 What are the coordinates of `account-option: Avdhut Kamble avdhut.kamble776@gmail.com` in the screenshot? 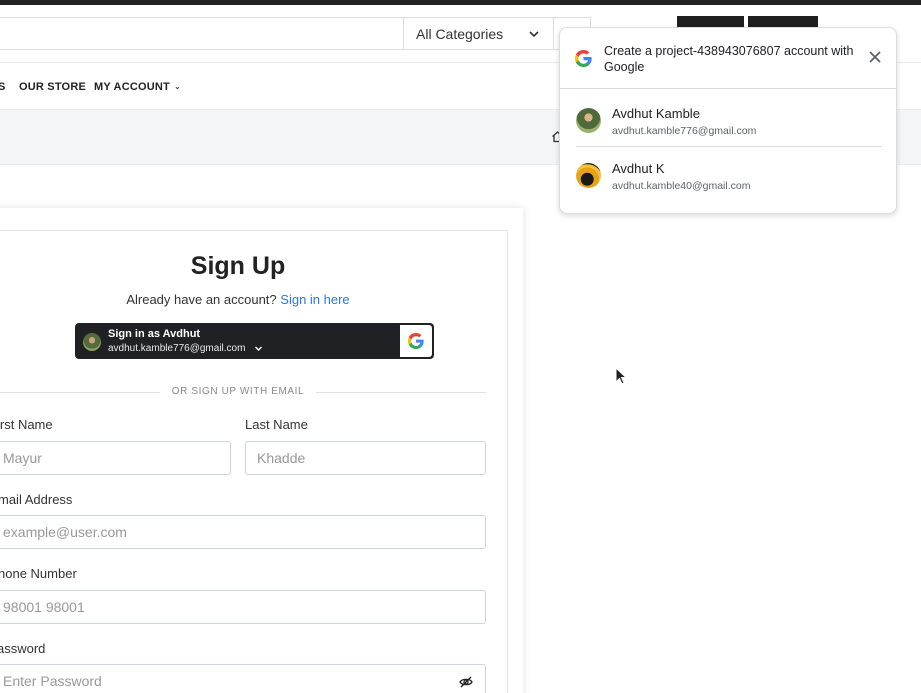 It's located at (728, 119).